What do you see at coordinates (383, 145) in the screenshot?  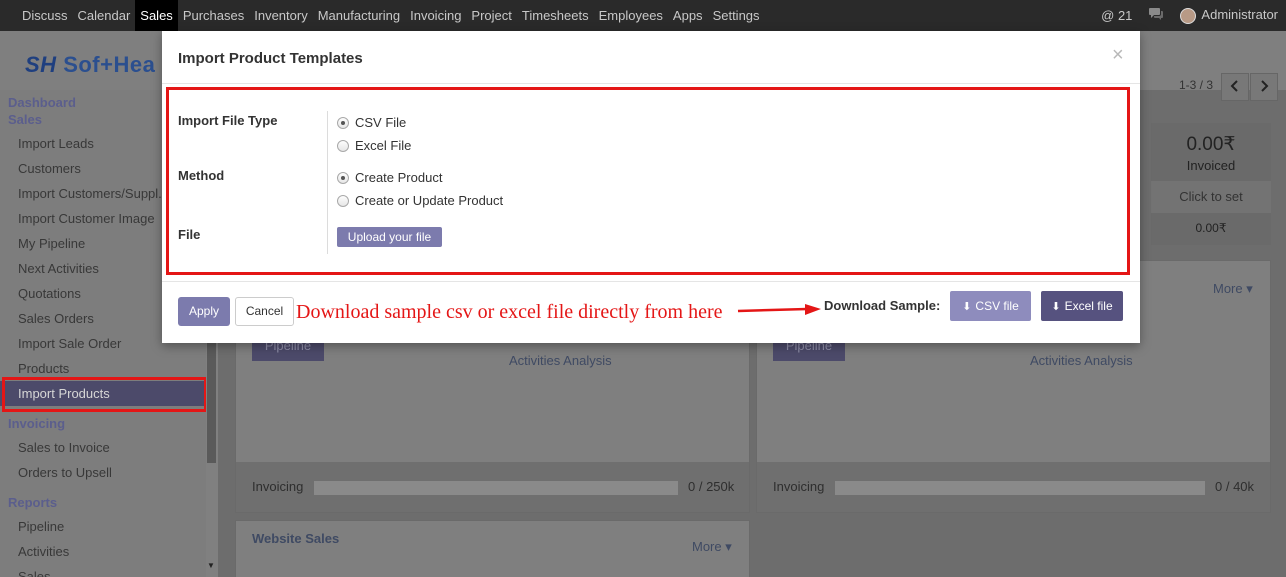 I see `radio-label: Excel File` at bounding box center [383, 145].